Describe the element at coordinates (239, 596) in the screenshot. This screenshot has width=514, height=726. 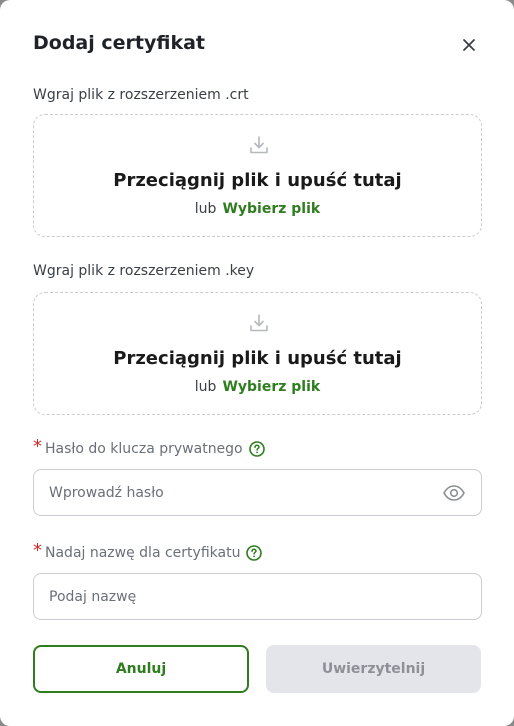
I see `certificate-name-input` at that location.